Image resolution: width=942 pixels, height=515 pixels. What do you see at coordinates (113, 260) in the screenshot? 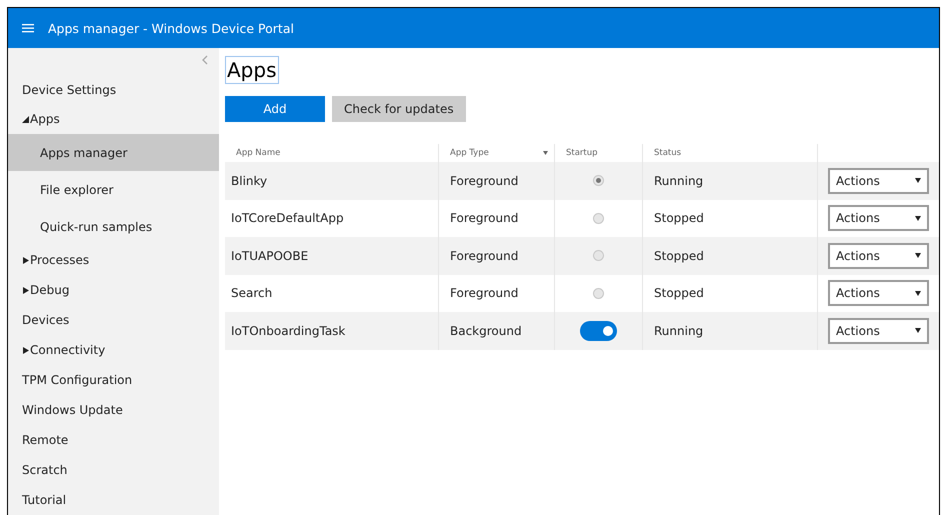
I see `sidebar-item: Processes` at bounding box center [113, 260].